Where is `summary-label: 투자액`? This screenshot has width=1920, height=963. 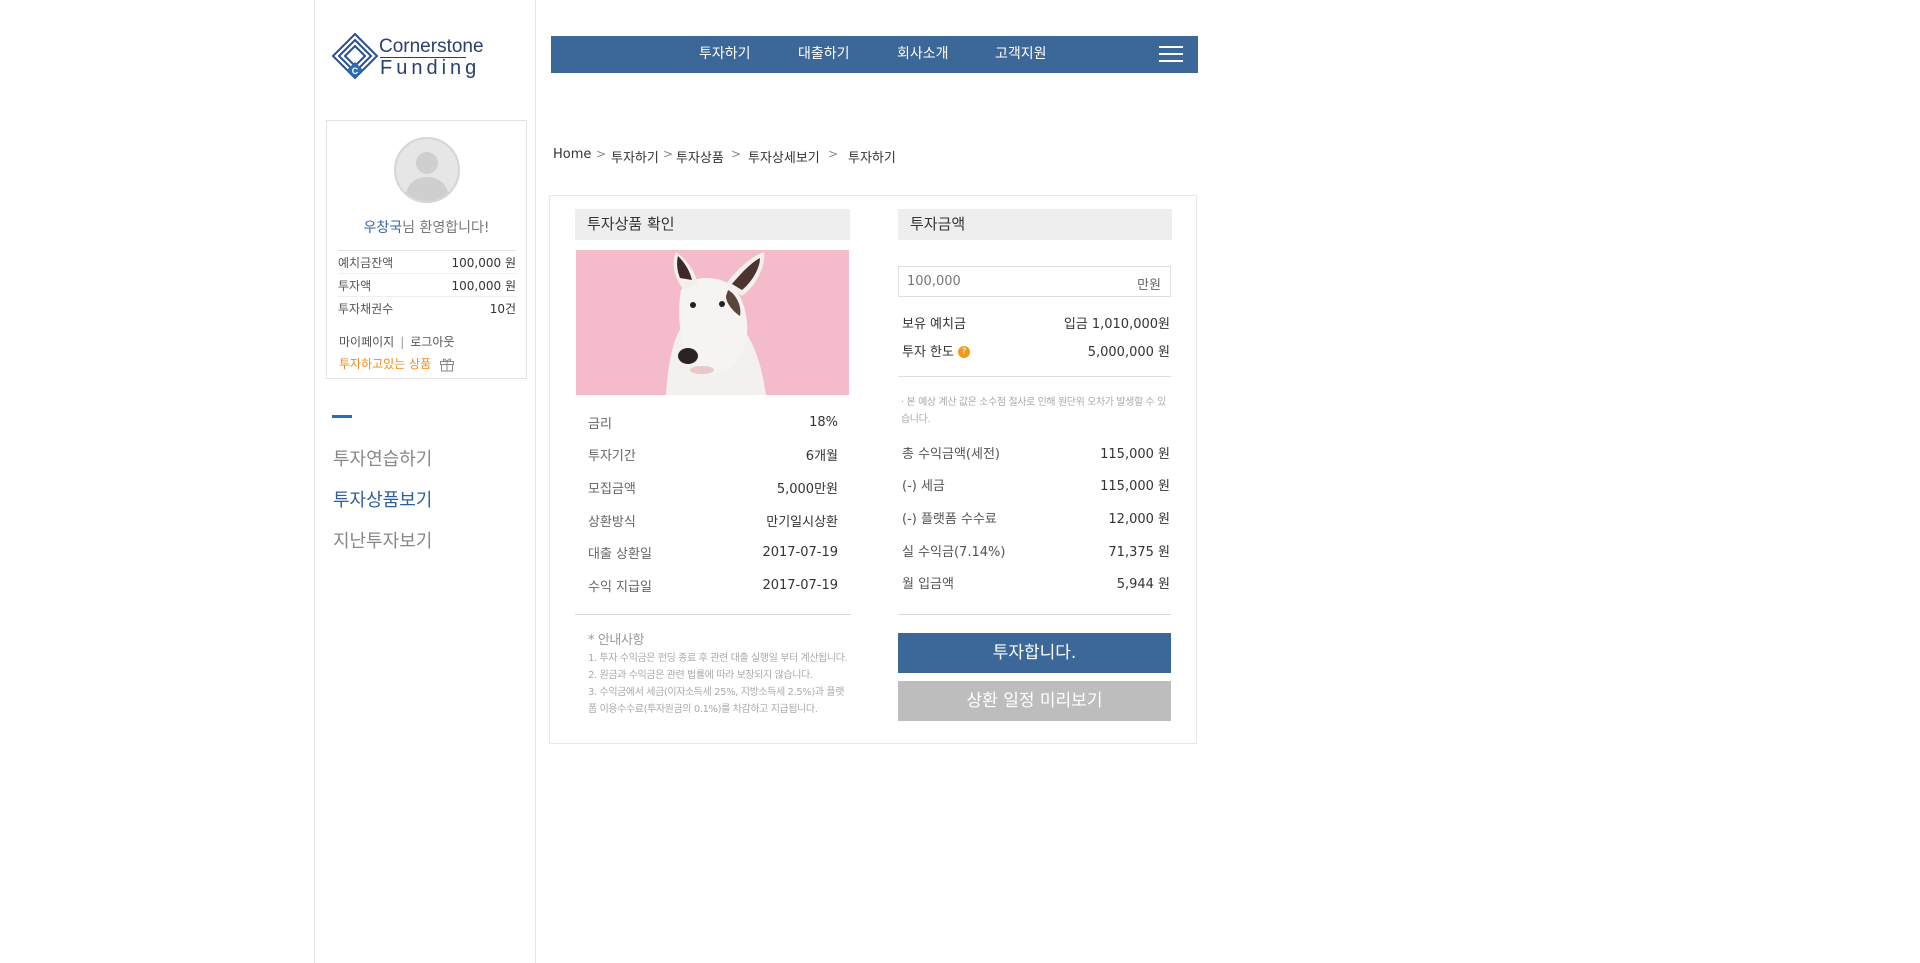
summary-label: 투자액 is located at coordinates (355, 285).